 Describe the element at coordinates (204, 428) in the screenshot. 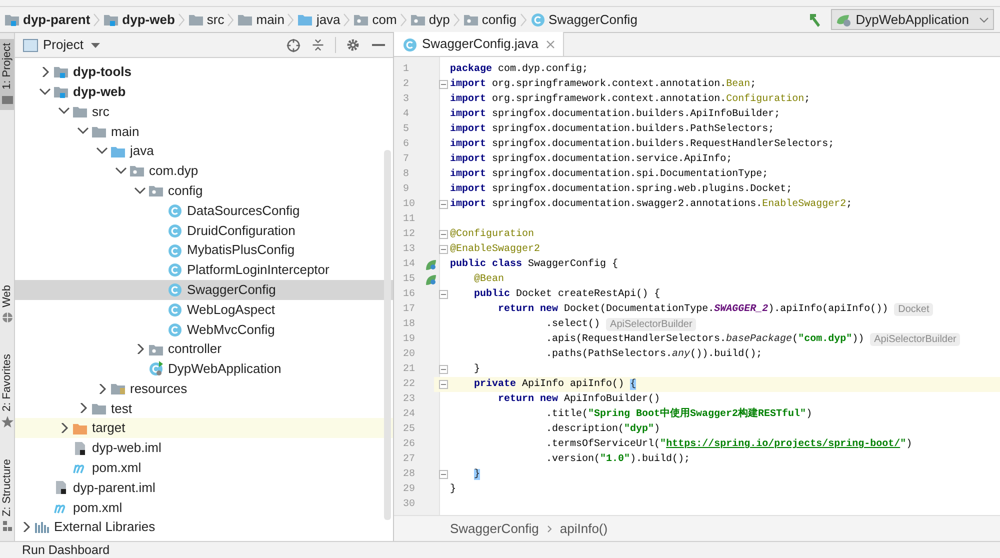

I see `tree-item: target` at that location.